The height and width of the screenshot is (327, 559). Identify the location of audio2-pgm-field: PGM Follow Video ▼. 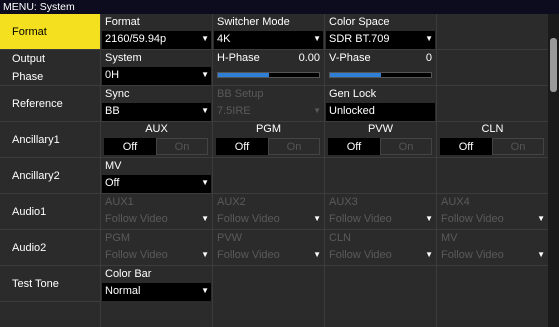
(156, 247).